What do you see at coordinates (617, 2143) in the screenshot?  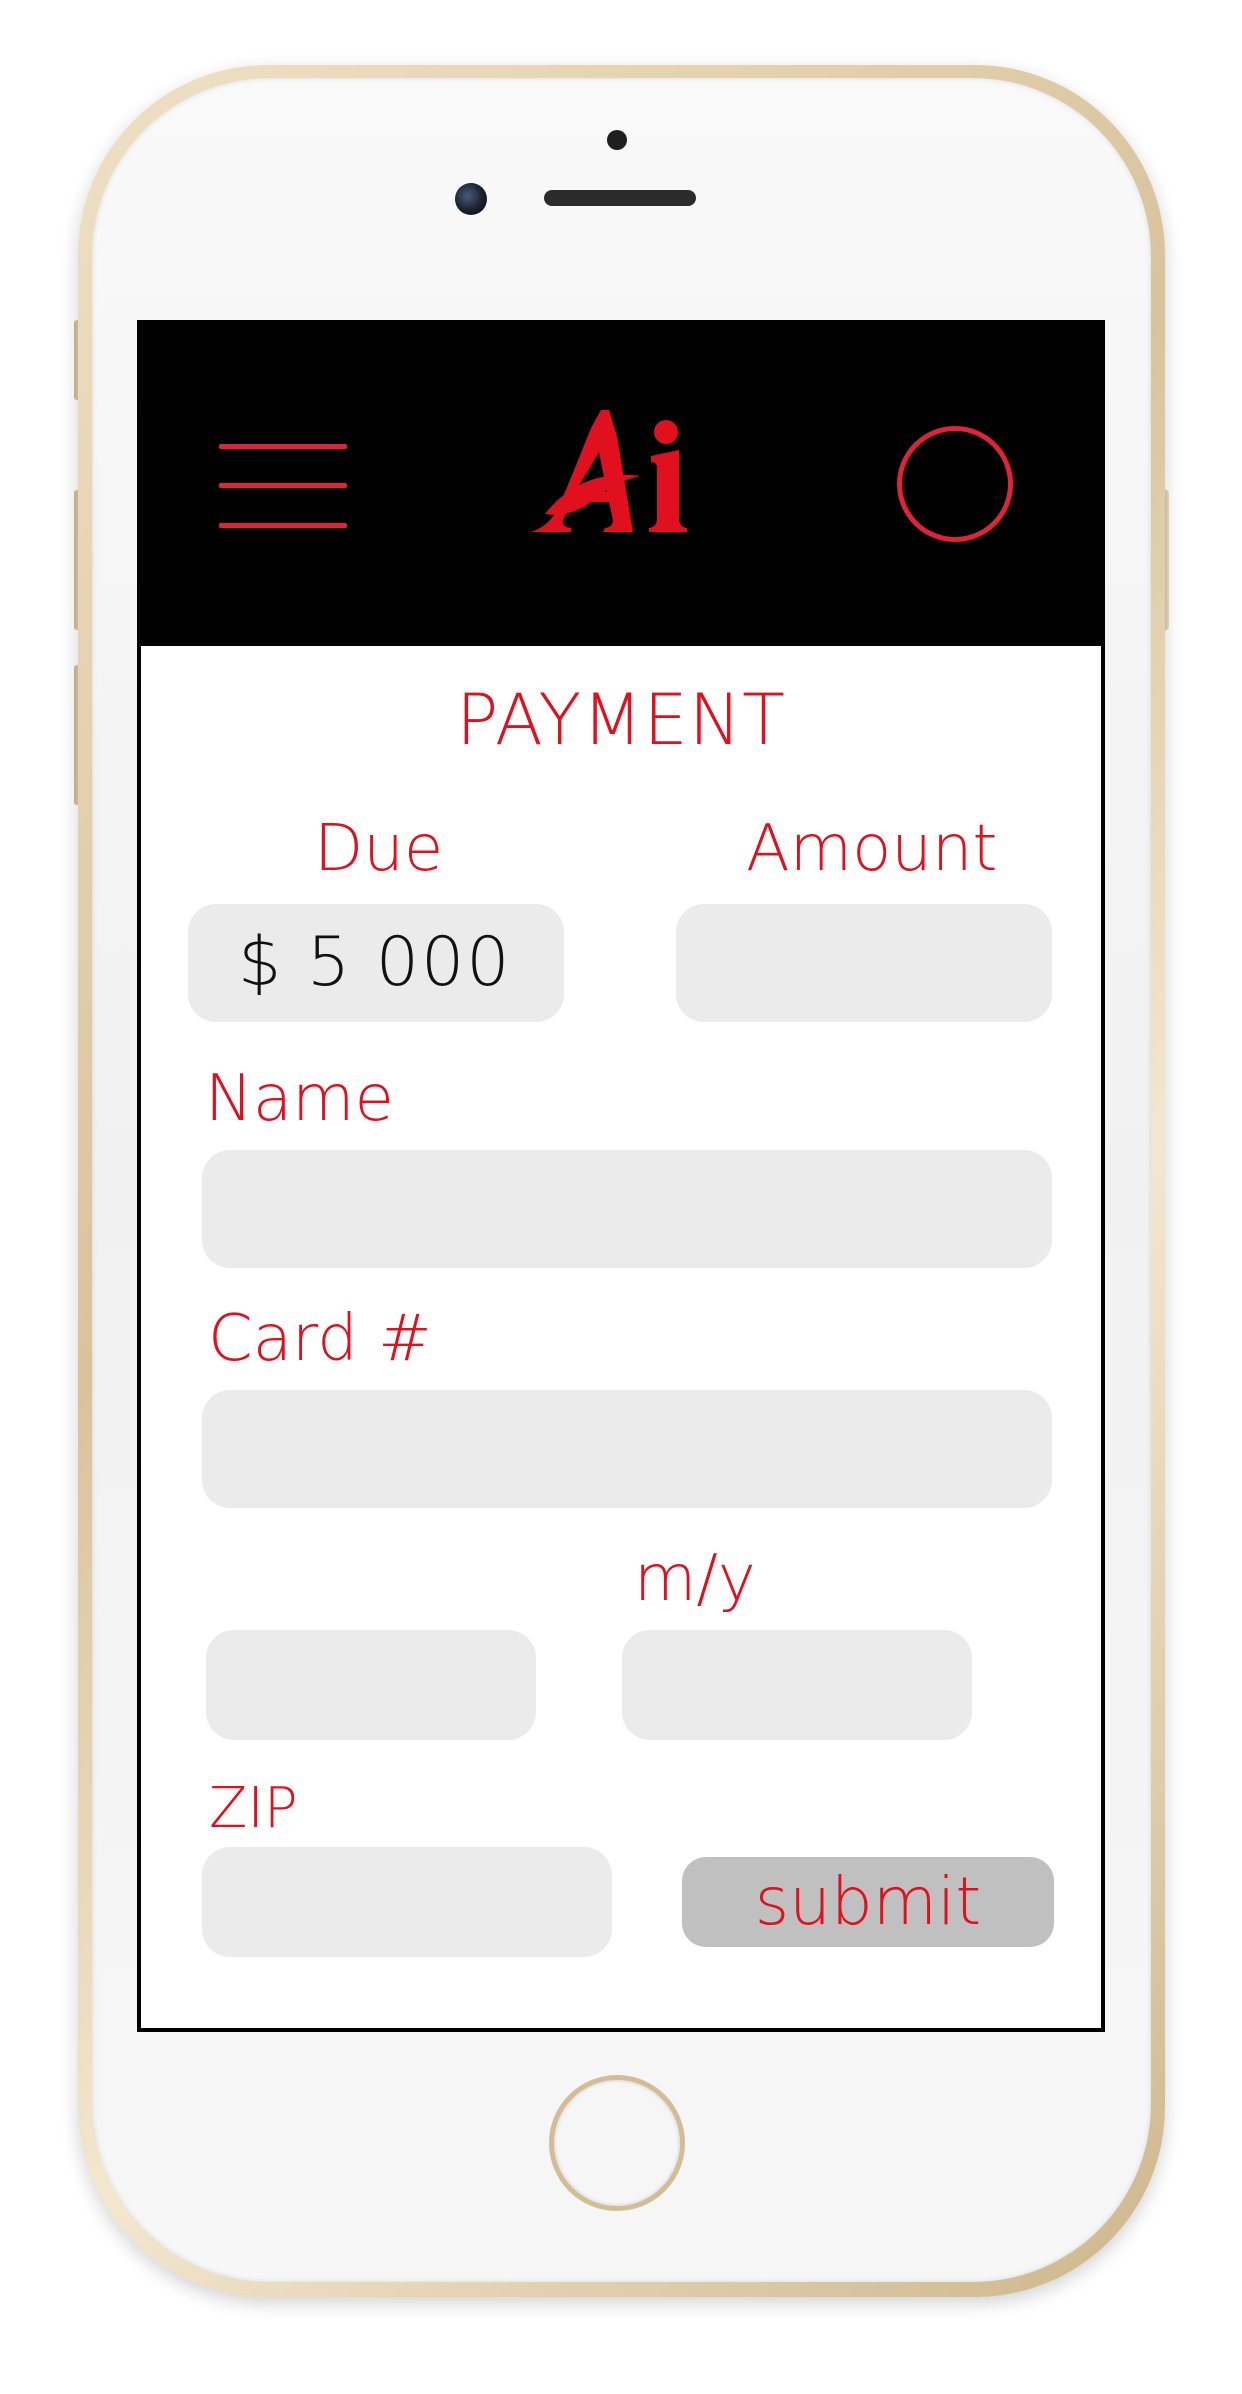 I see `home-button` at bounding box center [617, 2143].